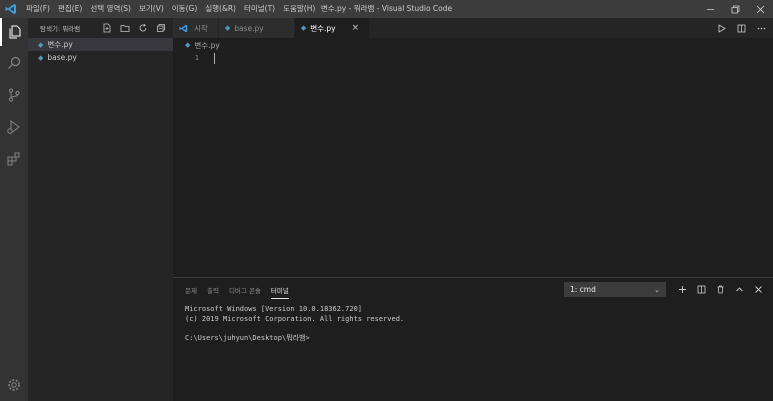 This screenshot has width=773, height=401. What do you see at coordinates (143, 28) in the screenshot?
I see `refresh-icon` at bounding box center [143, 28].